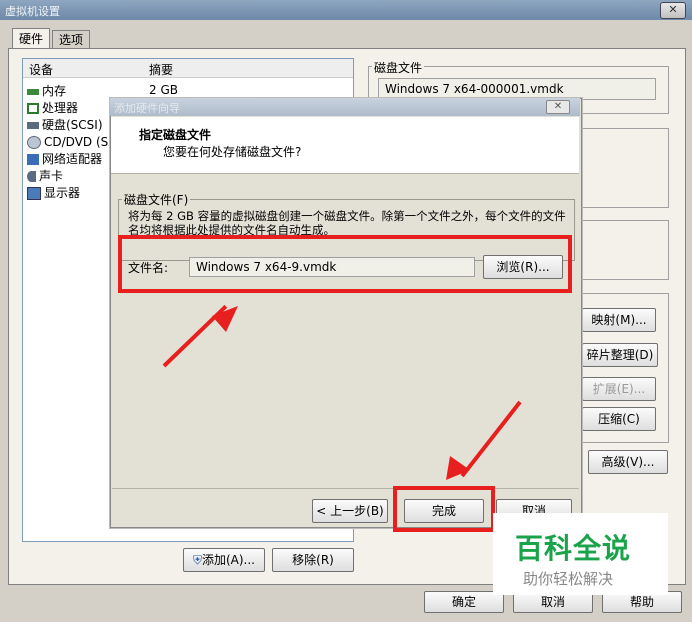 This screenshot has height=622, width=692. Describe the element at coordinates (62, 193) in the screenshot. I see `device-label: 显示器` at that location.